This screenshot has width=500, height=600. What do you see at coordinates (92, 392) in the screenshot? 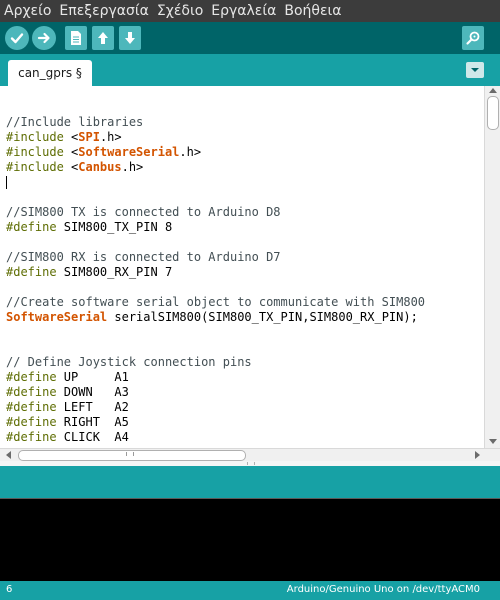
I see `code-text: DOWN A3` at bounding box center [92, 392].